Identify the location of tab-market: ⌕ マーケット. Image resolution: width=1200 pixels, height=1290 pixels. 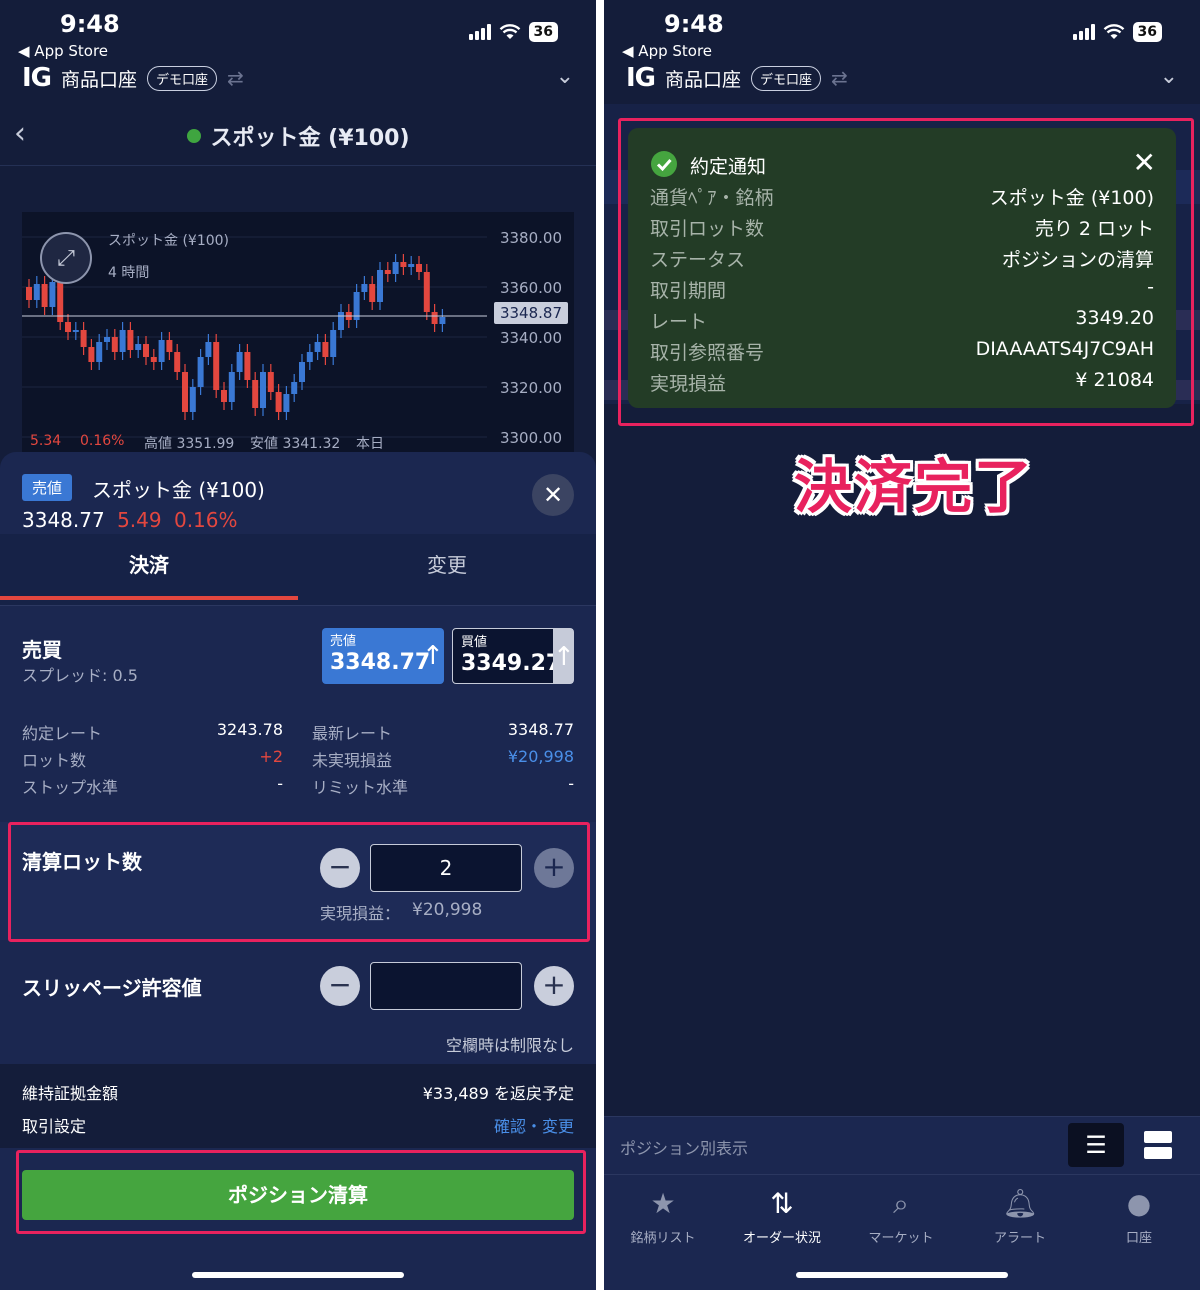
(901, 1216).